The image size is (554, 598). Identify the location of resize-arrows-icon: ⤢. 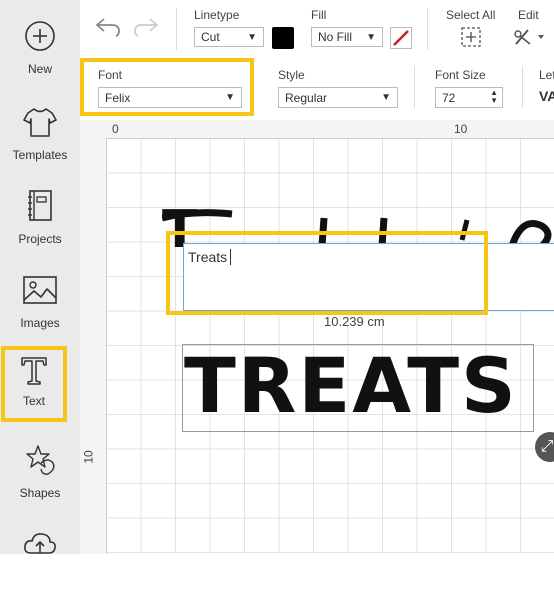
(547, 446).